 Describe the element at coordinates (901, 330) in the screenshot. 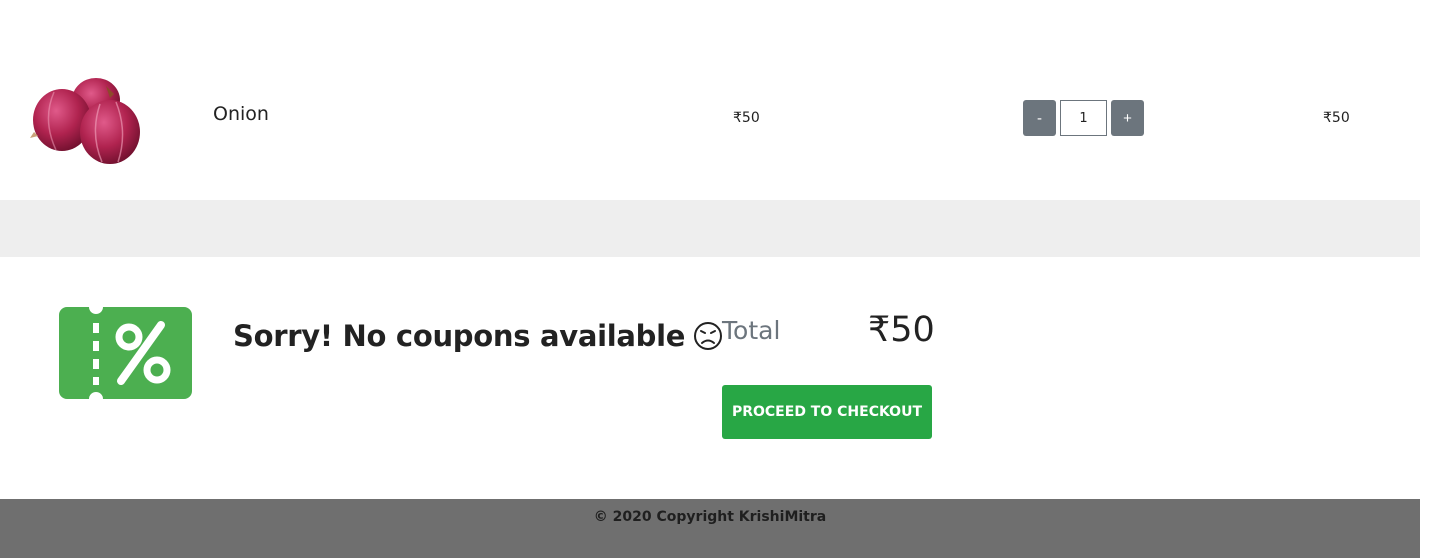

I see `total-value: ₹50` at that location.